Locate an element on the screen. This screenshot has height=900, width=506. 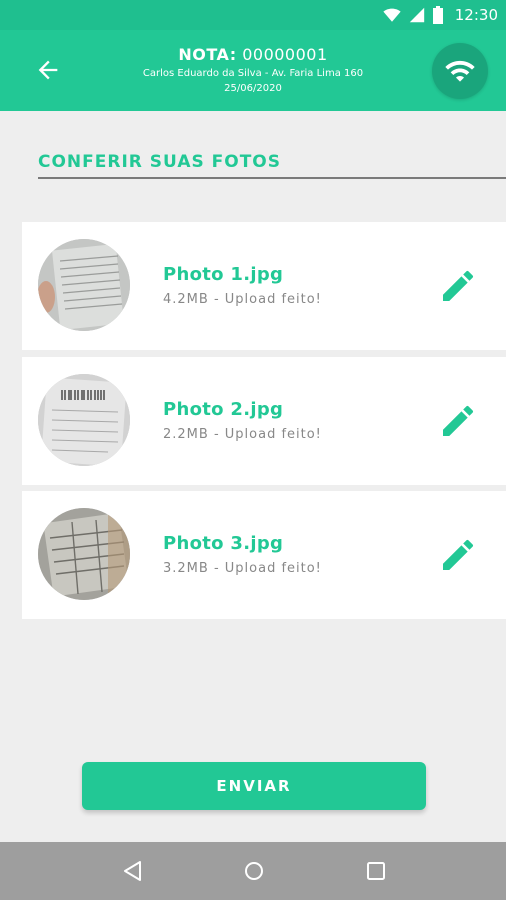
nav-home-button is located at coordinates (254, 871).